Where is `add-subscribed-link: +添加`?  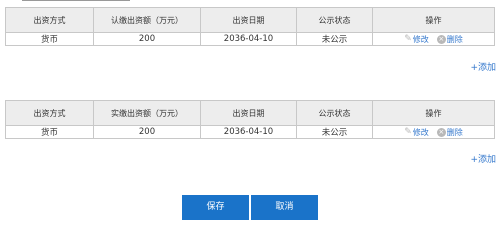
add-subscribed-link: +添加 is located at coordinates (483, 66).